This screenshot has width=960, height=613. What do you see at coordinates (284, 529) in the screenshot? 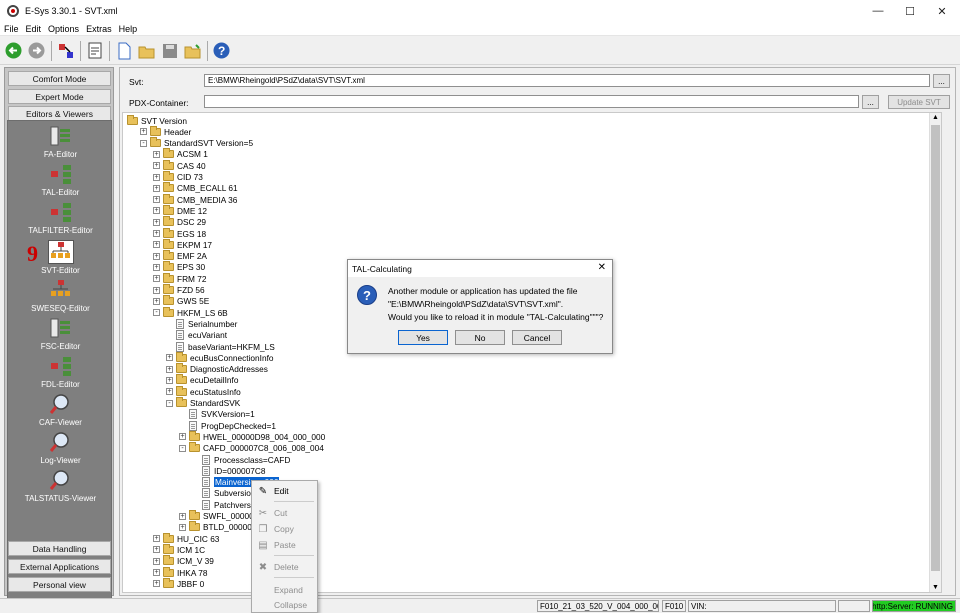
I see `ctx-copy: ❐ Copy` at bounding box center [284, 529].